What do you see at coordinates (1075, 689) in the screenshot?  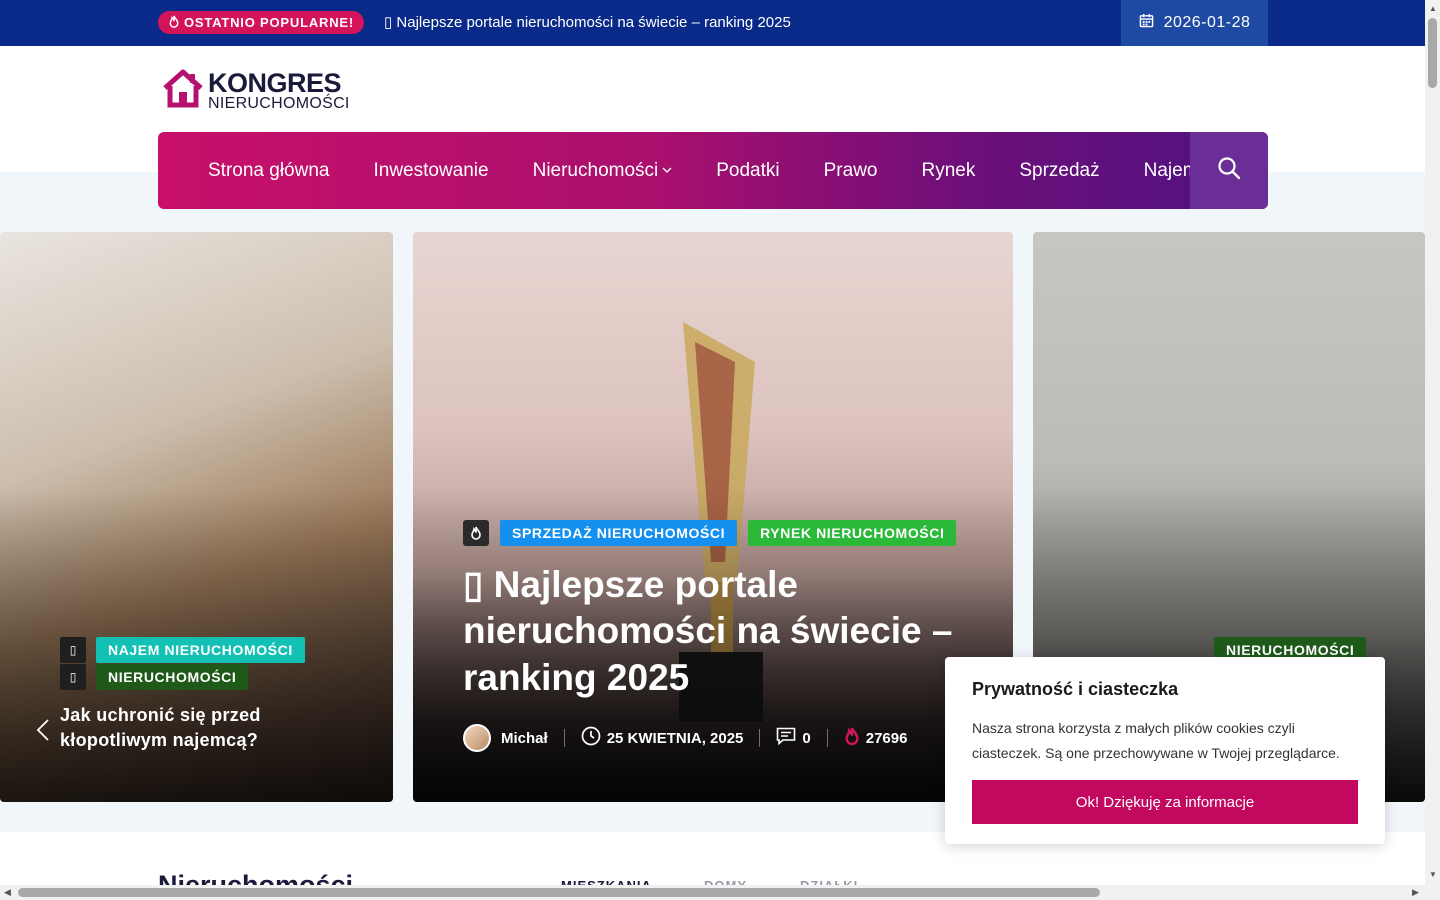 I see `cookie-title: Prywatność i ciasteczka` at bounding box center [1075, 689].